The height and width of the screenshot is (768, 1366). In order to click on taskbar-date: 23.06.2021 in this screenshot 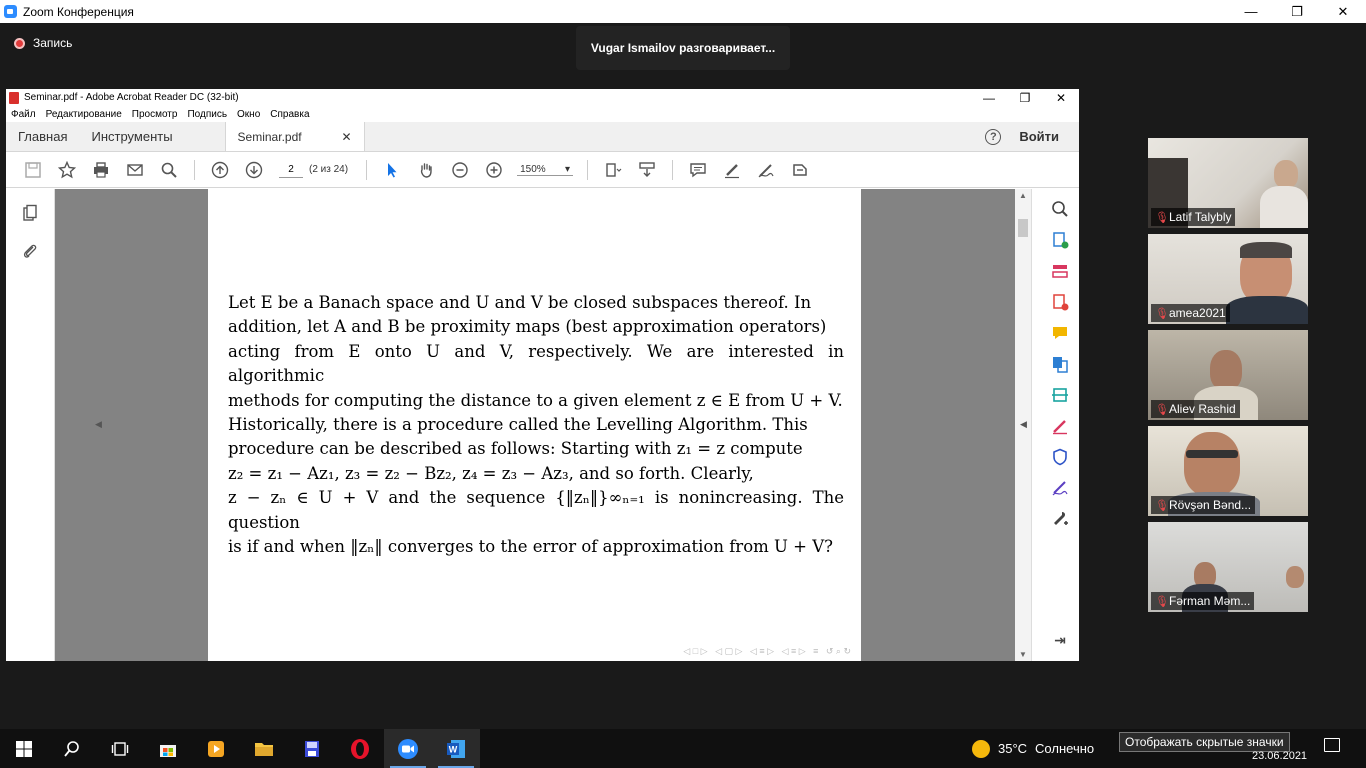, I will do `click(1279, 756)`.